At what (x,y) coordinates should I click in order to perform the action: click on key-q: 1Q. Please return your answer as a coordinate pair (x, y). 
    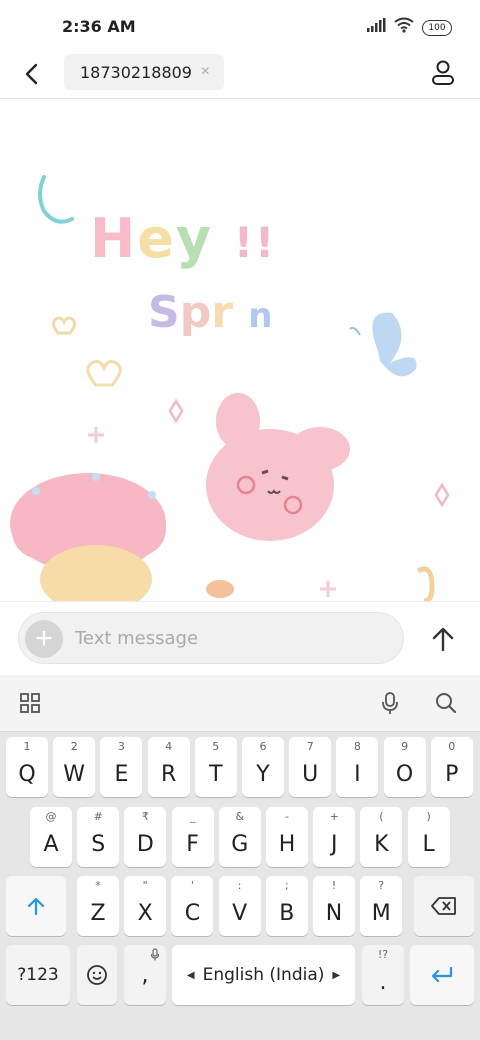
    Looking at the image, I should click on (27, 767).